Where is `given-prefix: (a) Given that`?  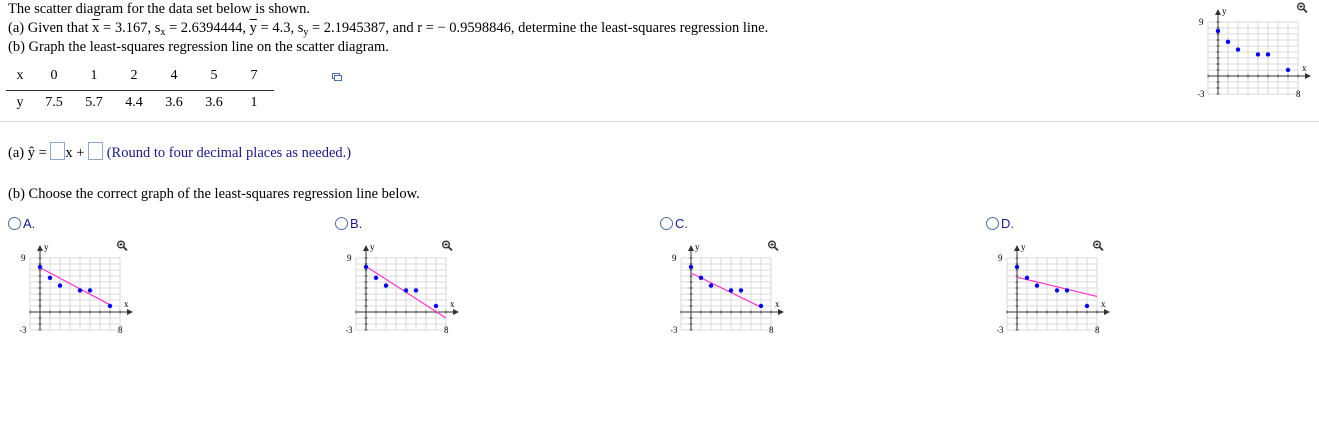
given-prefix: (a) Given that is located at coordinates (48, 28).